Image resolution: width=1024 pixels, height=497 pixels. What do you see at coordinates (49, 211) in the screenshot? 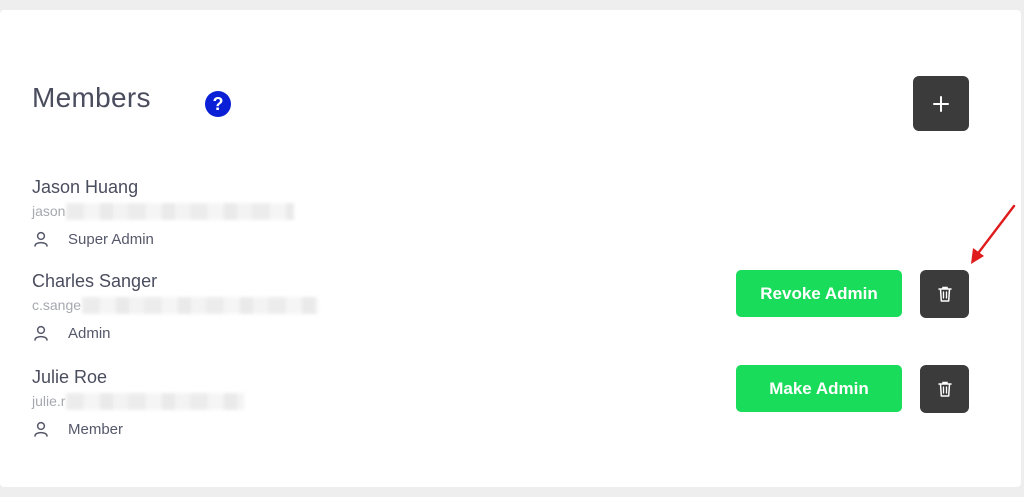
I see `member-email-visible: jason` at bounding box center [49, 211].